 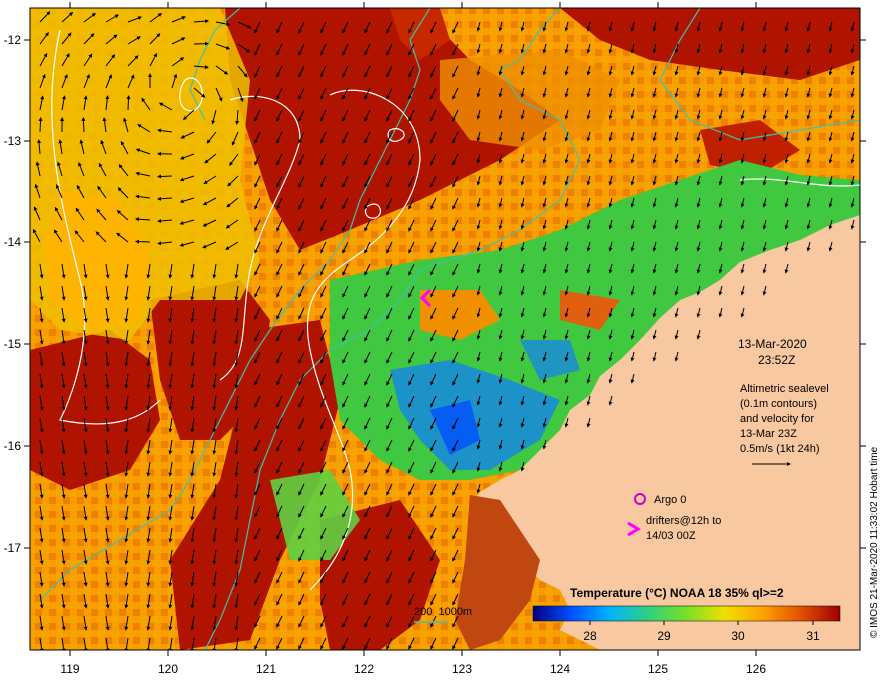 What do you see at coordinates (658, 669) in the screenshot?
I see `x-tick-label: 125` at bounding box center [658, 669].